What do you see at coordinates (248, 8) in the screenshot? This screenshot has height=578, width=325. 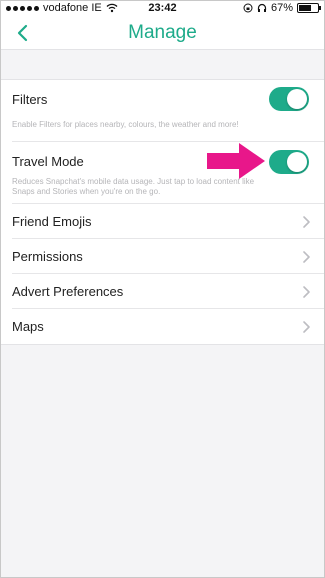 I see `rotation-lock-icon` at bounding box center [248, 8].